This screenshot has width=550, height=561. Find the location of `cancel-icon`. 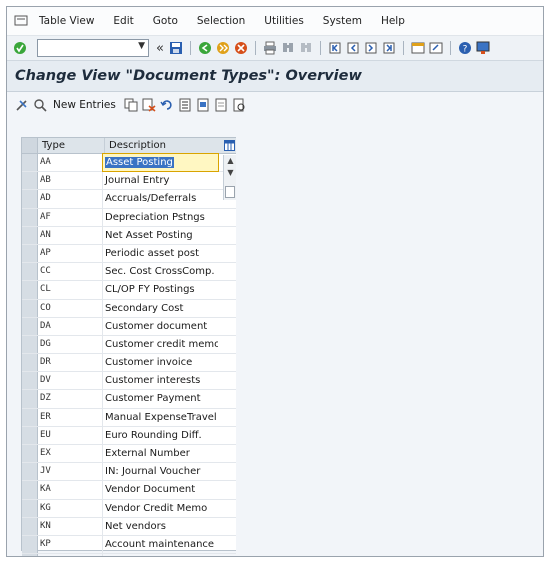

cancel-icon is located at coordinates (241, 48).